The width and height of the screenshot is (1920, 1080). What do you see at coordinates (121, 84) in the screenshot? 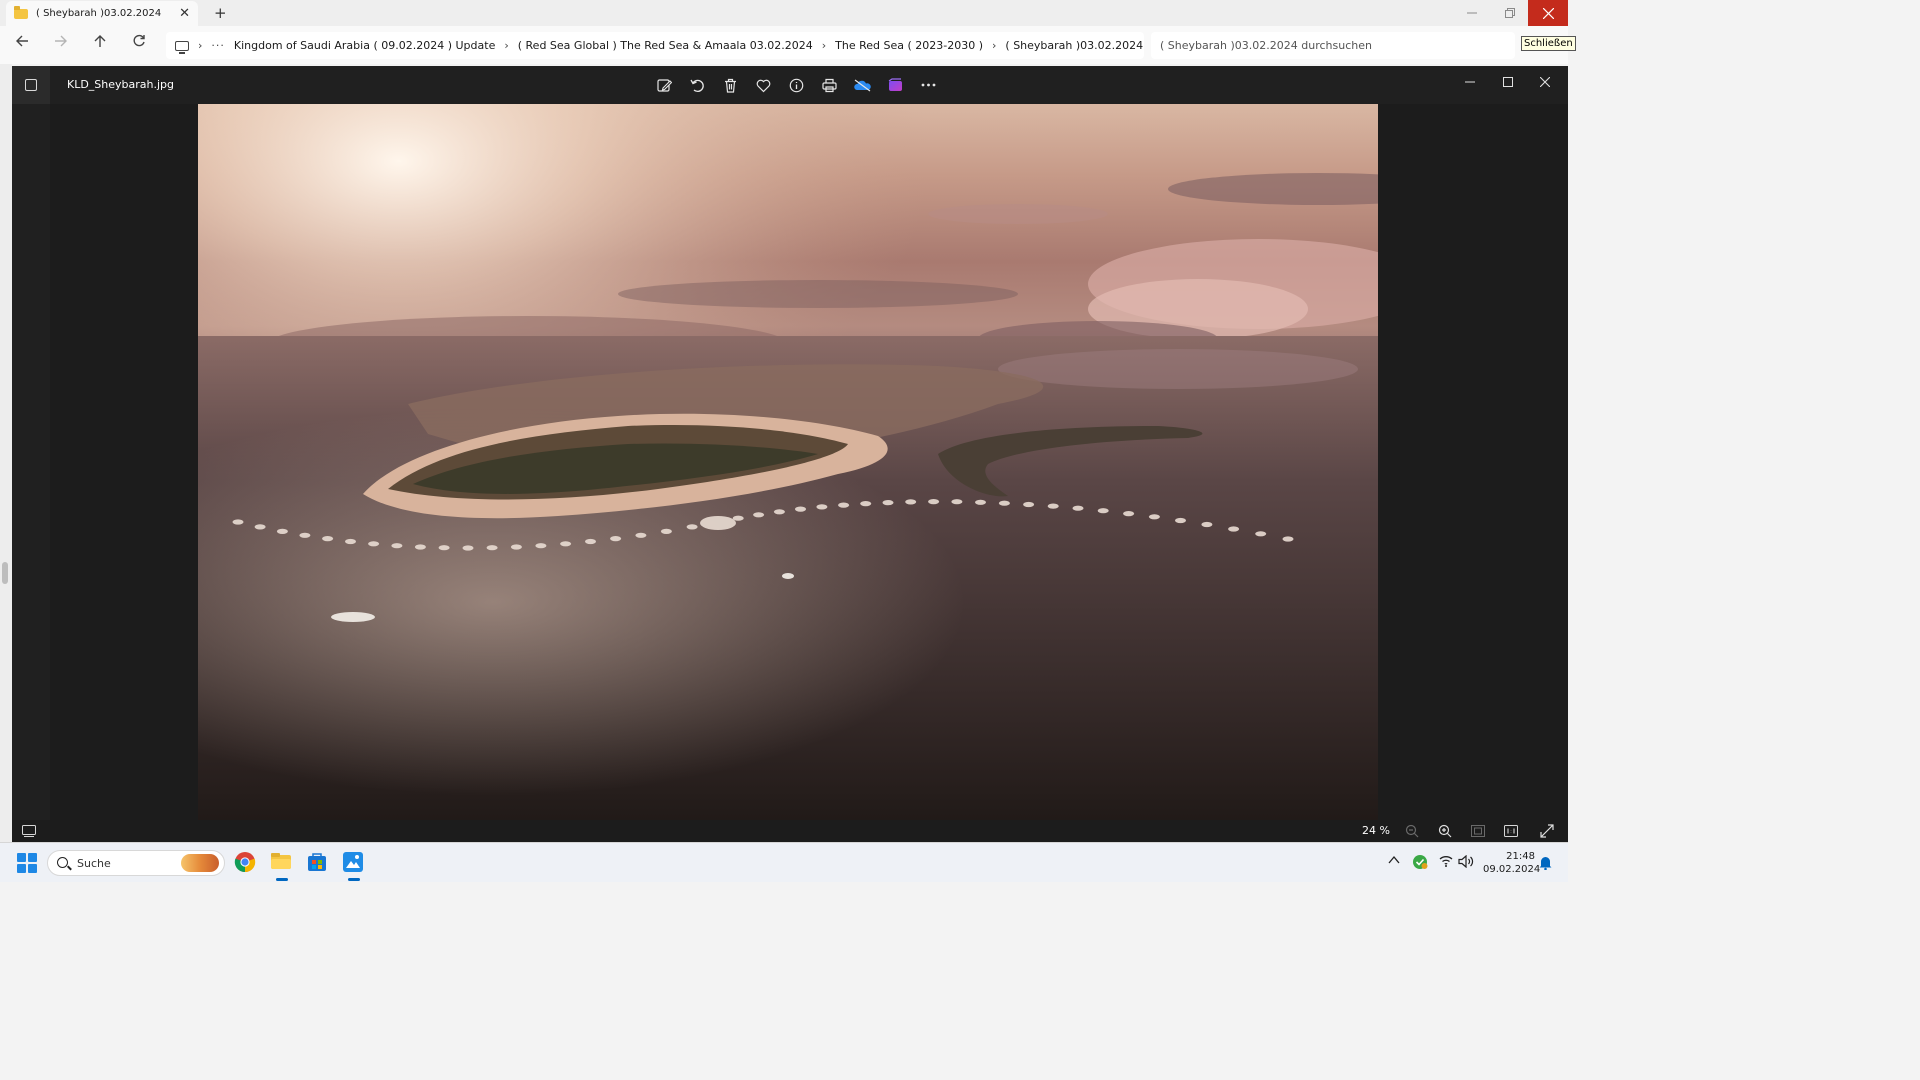
I see `file-name: KLD_Sheybarah.jpg` at bounding box center [121, 84].